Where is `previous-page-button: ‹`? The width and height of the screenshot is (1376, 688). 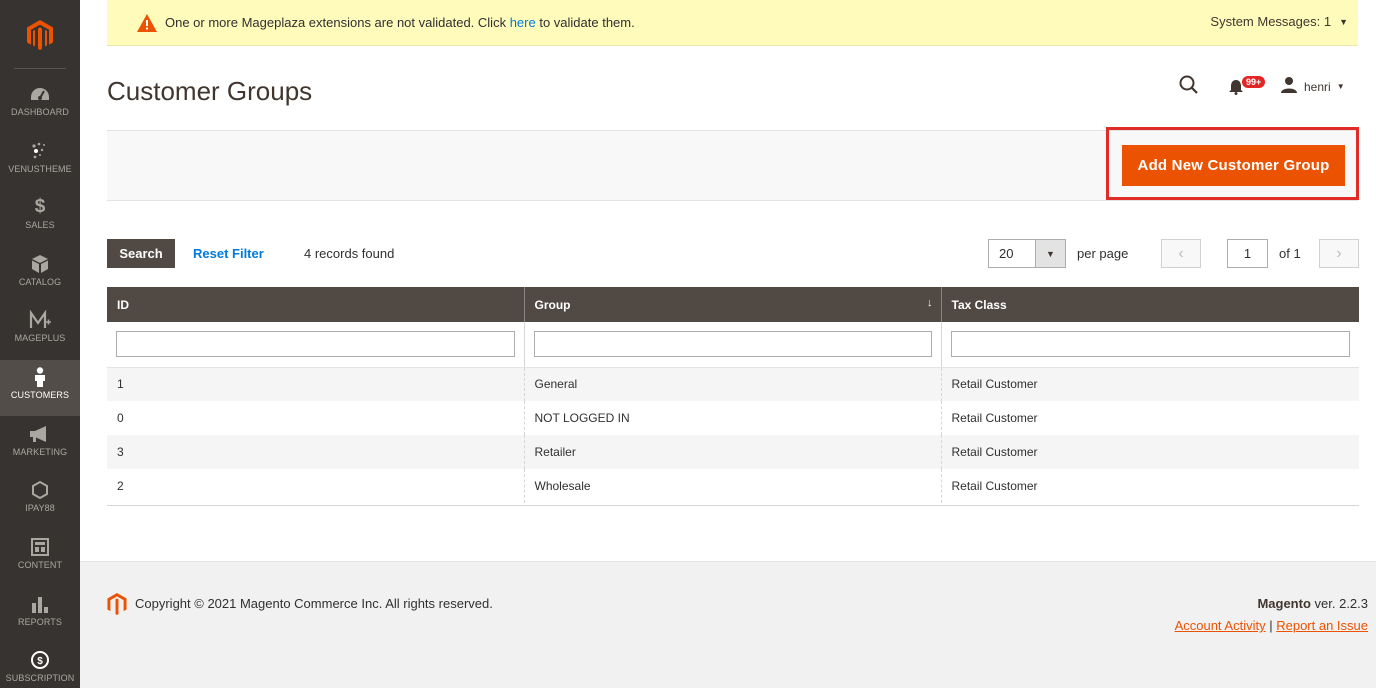
previous-page-button: ‹ is located at coordinates (1181, 253).